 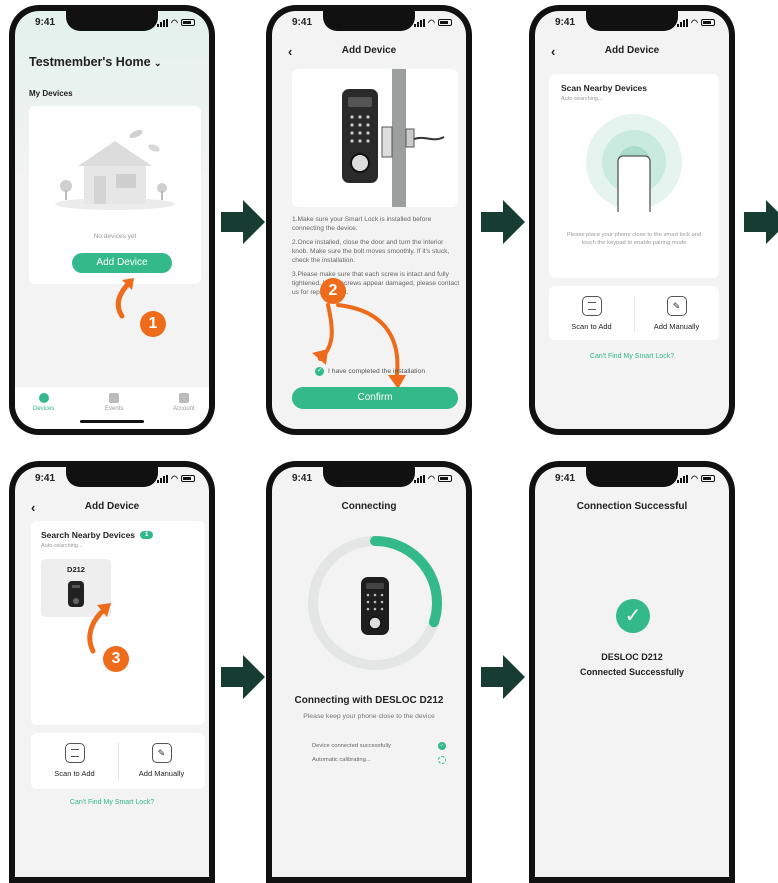 I want to click on tab-events: Events, so click(x=114, y=402).